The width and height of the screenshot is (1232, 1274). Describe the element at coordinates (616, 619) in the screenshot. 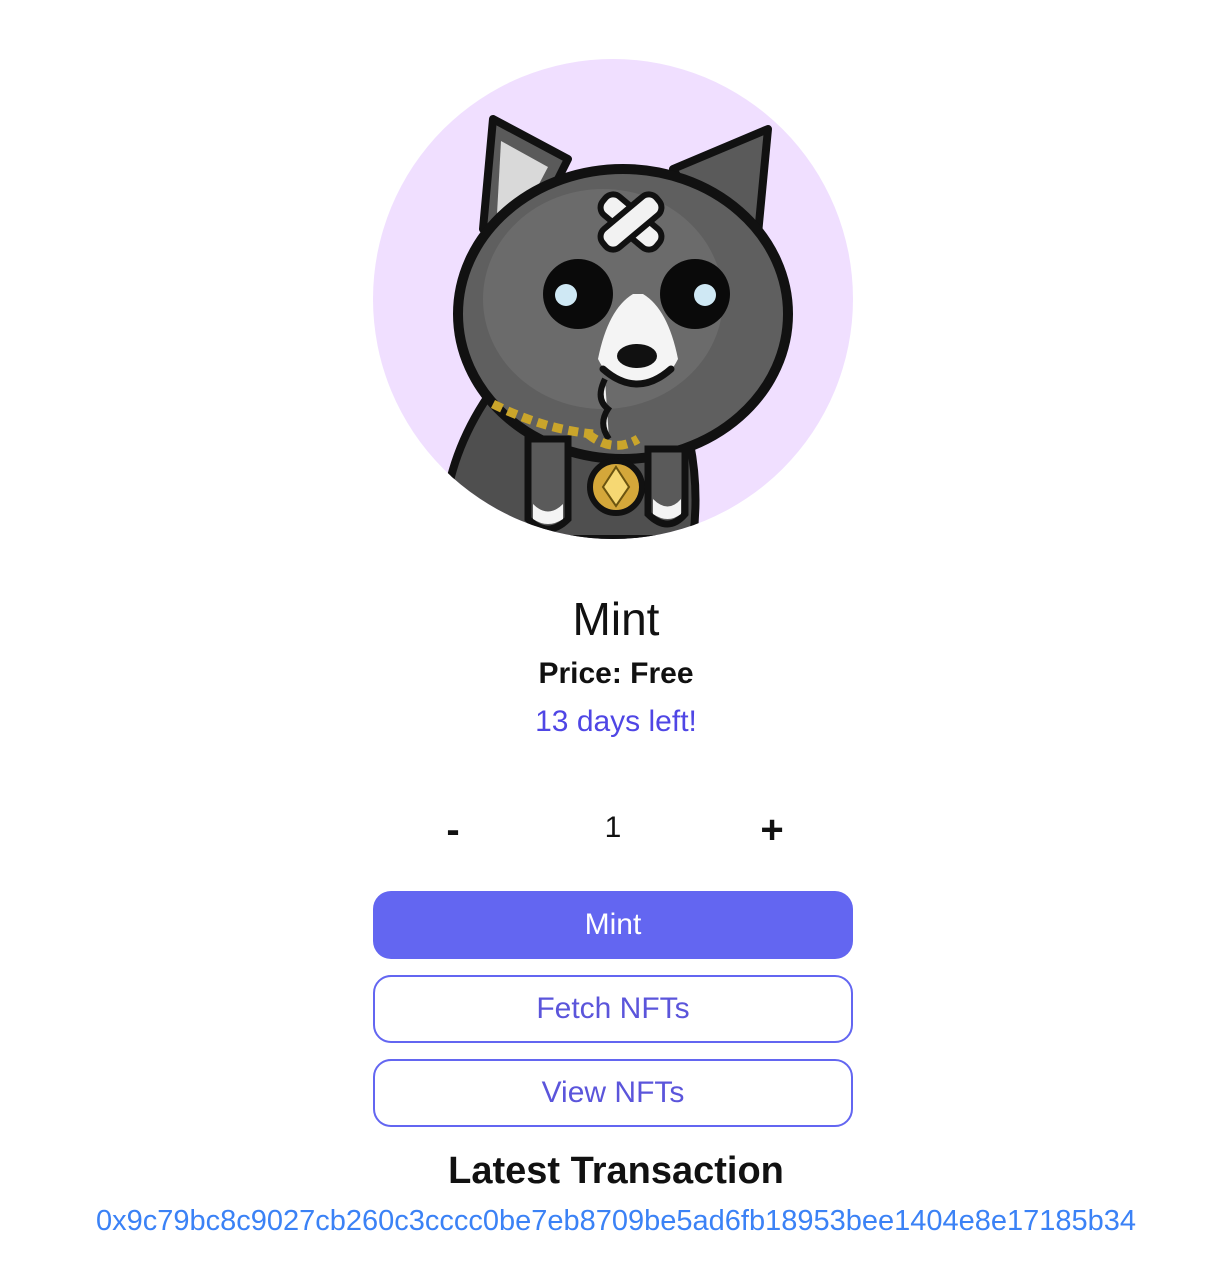

I see `mint-title: Mint` at that location.